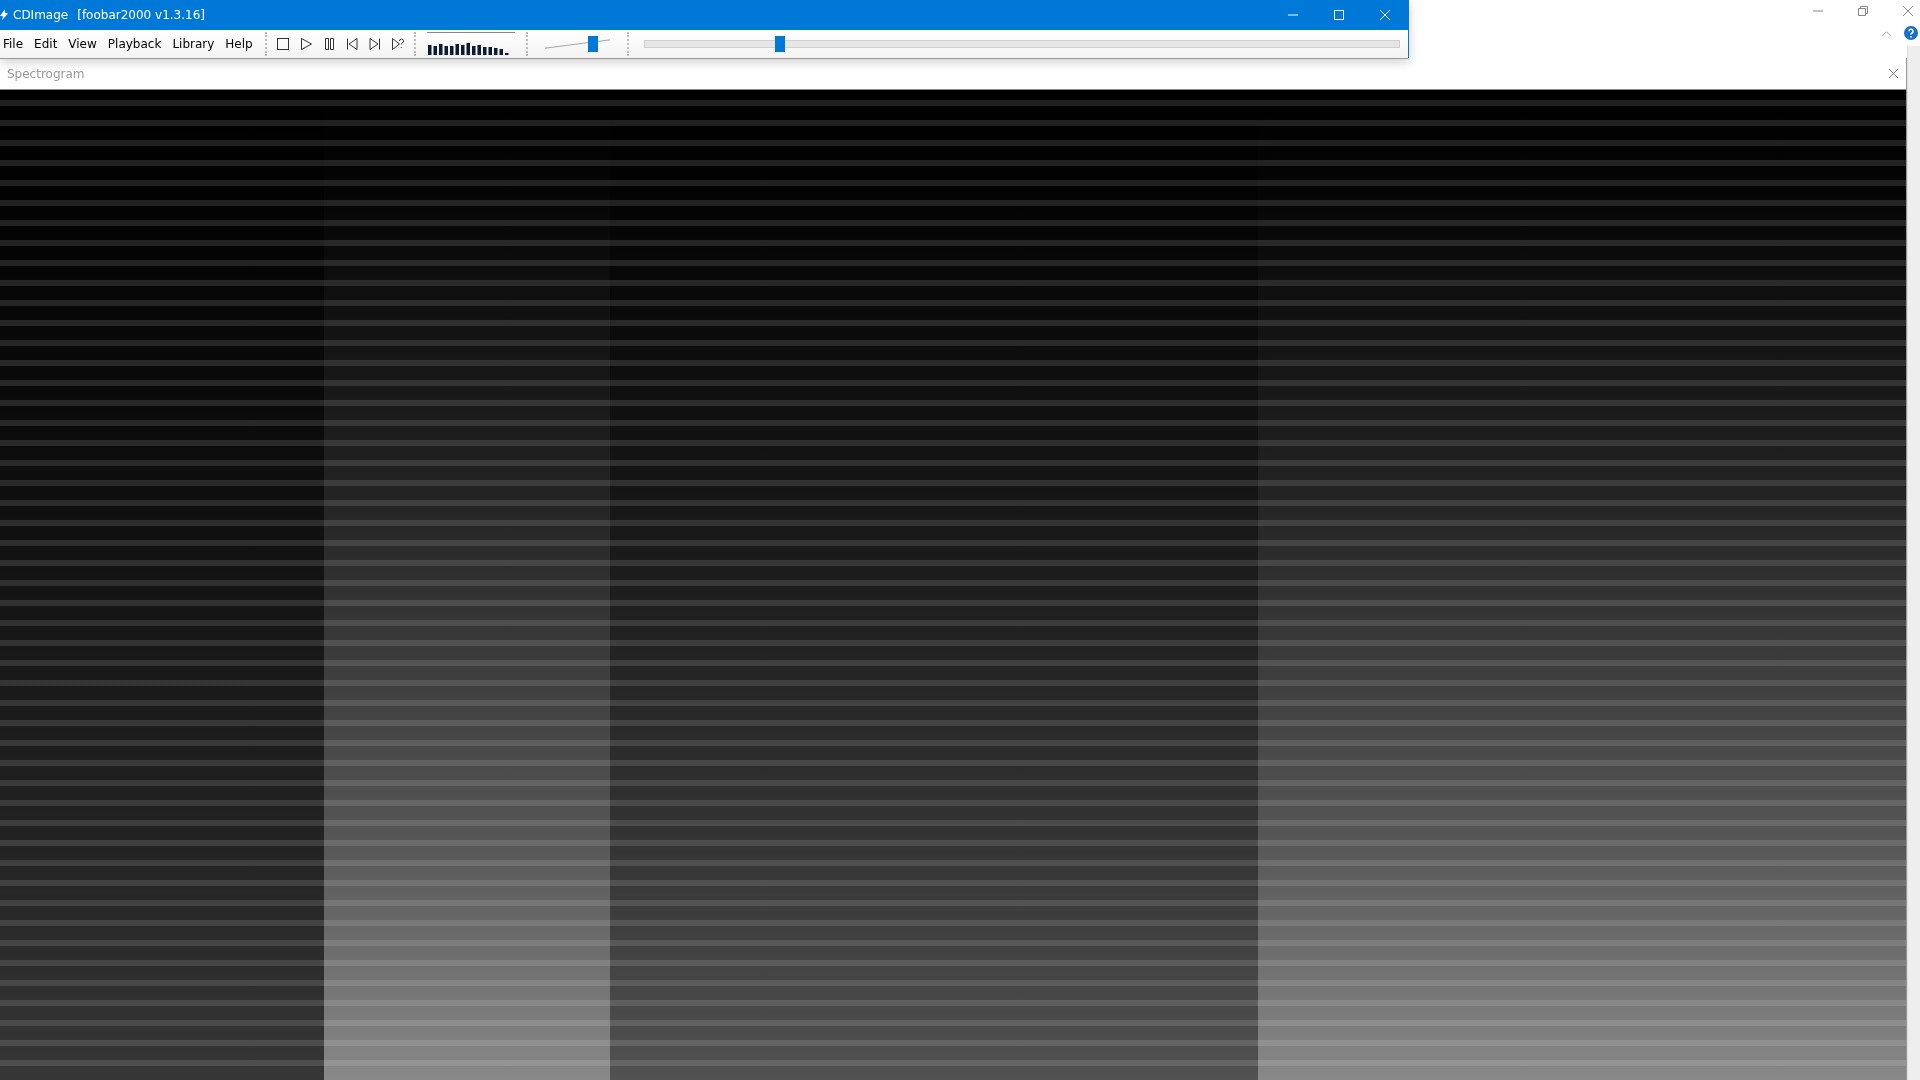 This screenshot has height=1080, width=1920. Describe the element at coordinates (374, 44) in the screenshot. I see `next-icon` at that location.